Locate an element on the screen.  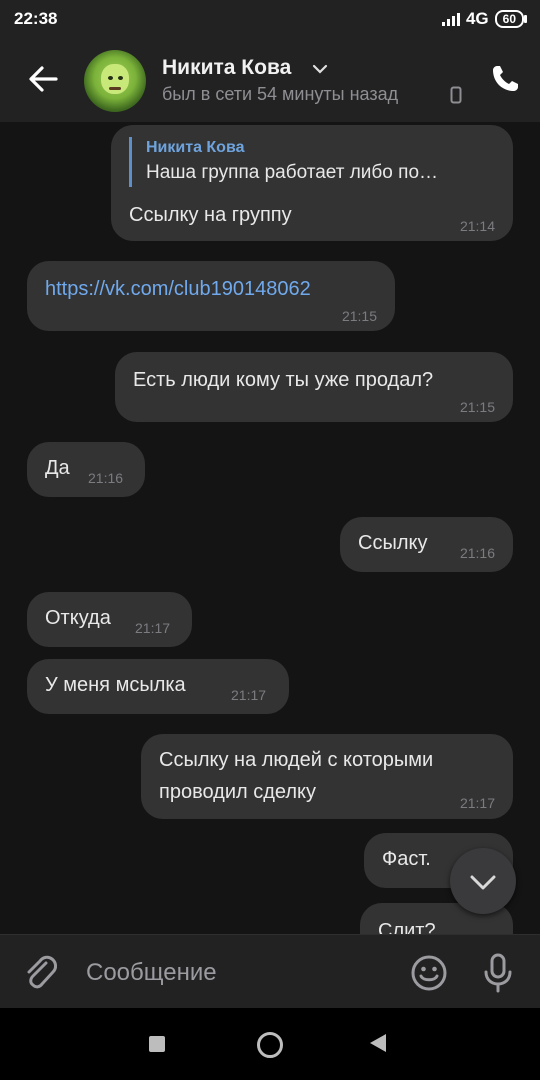
mobile-device-icon is located at coordinates (456, 95).